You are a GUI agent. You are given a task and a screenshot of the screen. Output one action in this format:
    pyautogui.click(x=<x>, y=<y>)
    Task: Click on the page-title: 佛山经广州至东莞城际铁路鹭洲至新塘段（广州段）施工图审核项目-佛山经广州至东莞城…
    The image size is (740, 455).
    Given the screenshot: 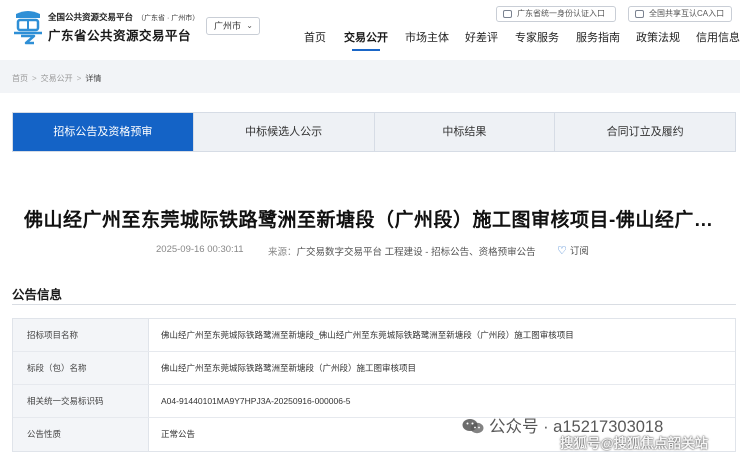 What is the action you would take?
    pyautogui.click(x=374, y=220)
    